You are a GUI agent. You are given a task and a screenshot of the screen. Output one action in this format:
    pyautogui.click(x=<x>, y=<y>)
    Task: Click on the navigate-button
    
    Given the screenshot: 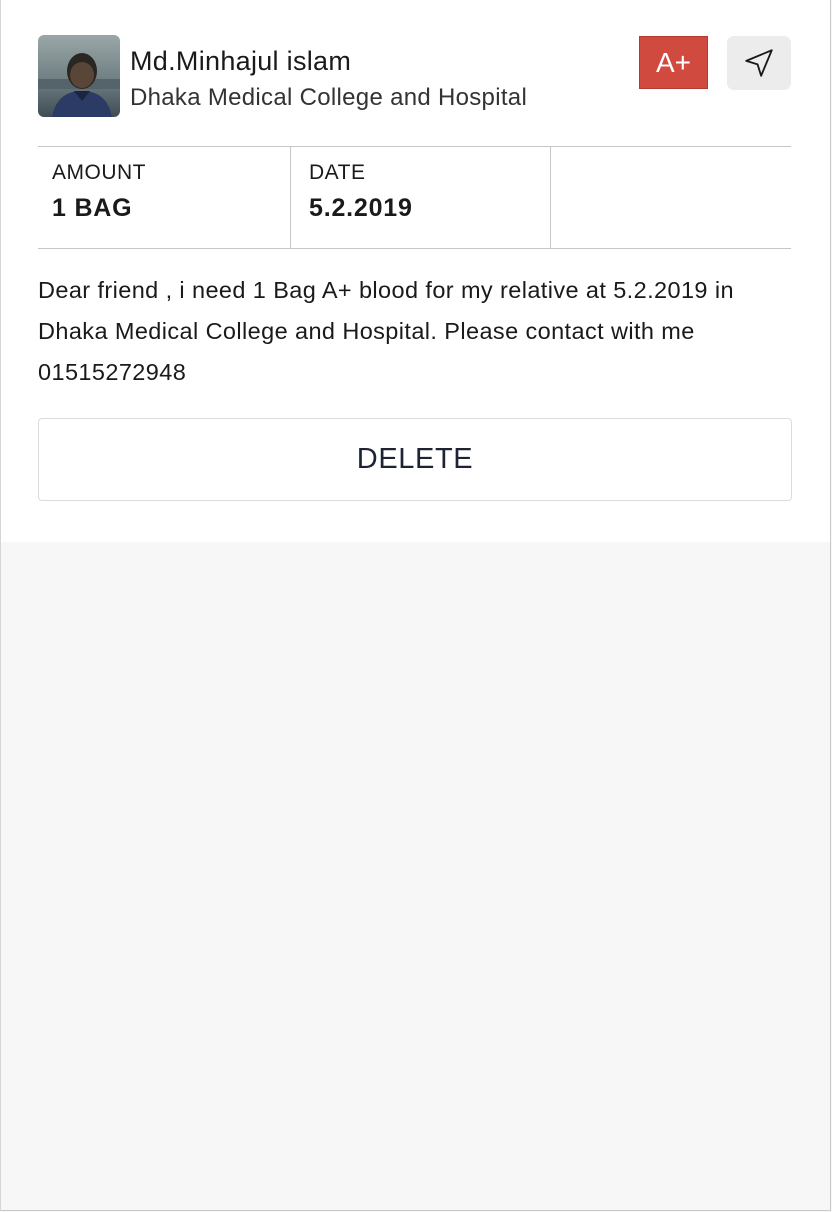 What is the action you would take?
    pyautogui.click(x=759, y=63)
    